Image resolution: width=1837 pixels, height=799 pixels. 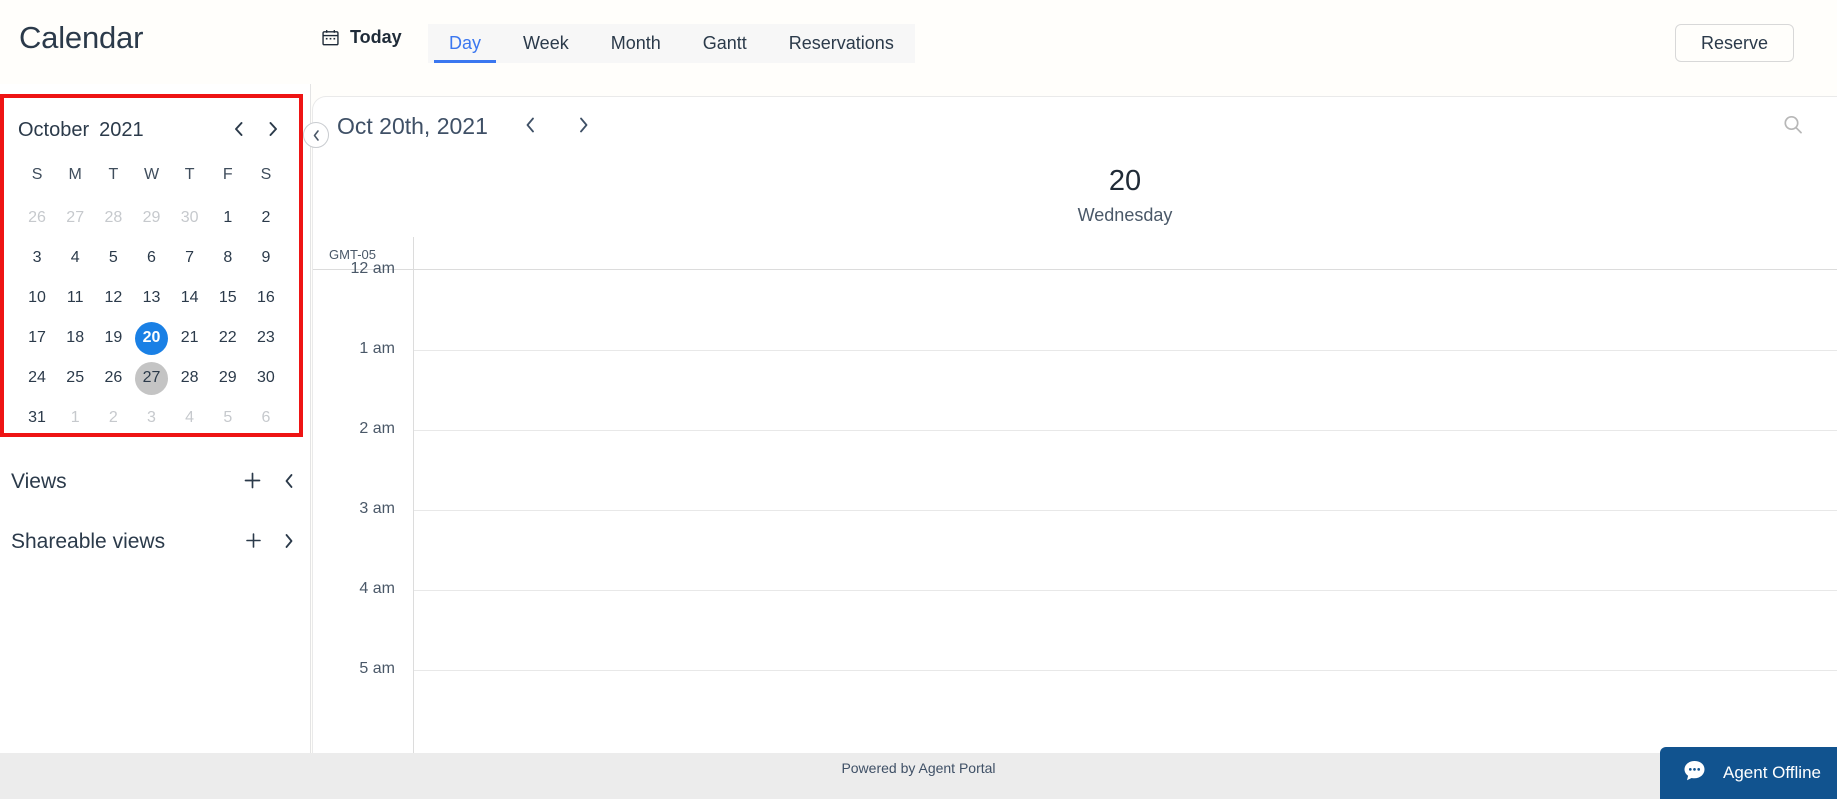 I want to click on timezone-divider, so click(x=413, y=253).